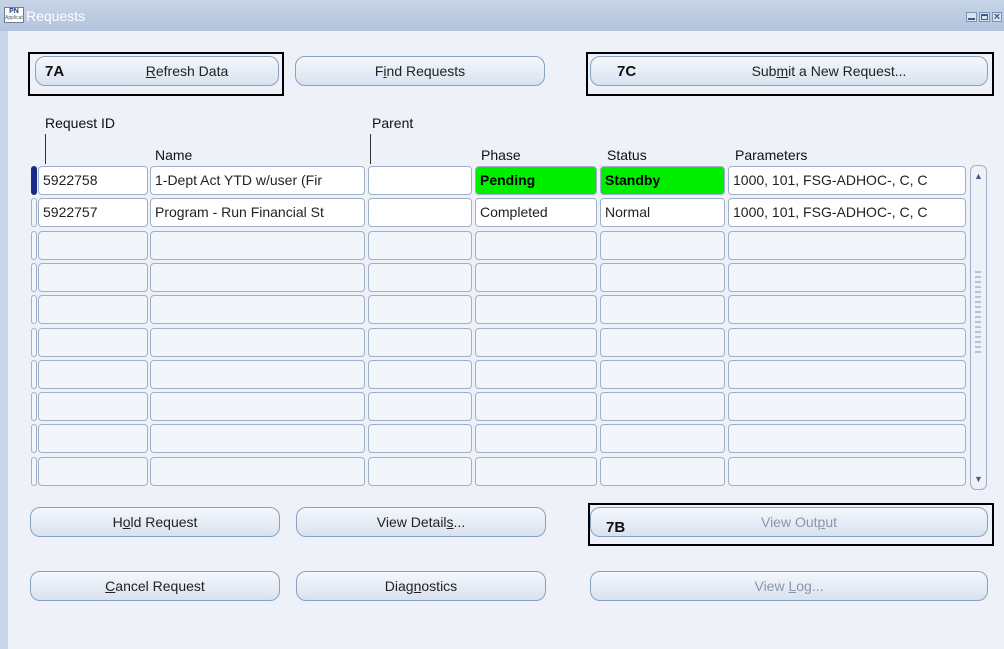  Describe the element at coordinates (393, 123) in the screenshot. I see `column-header-parent: Parent` at that location.